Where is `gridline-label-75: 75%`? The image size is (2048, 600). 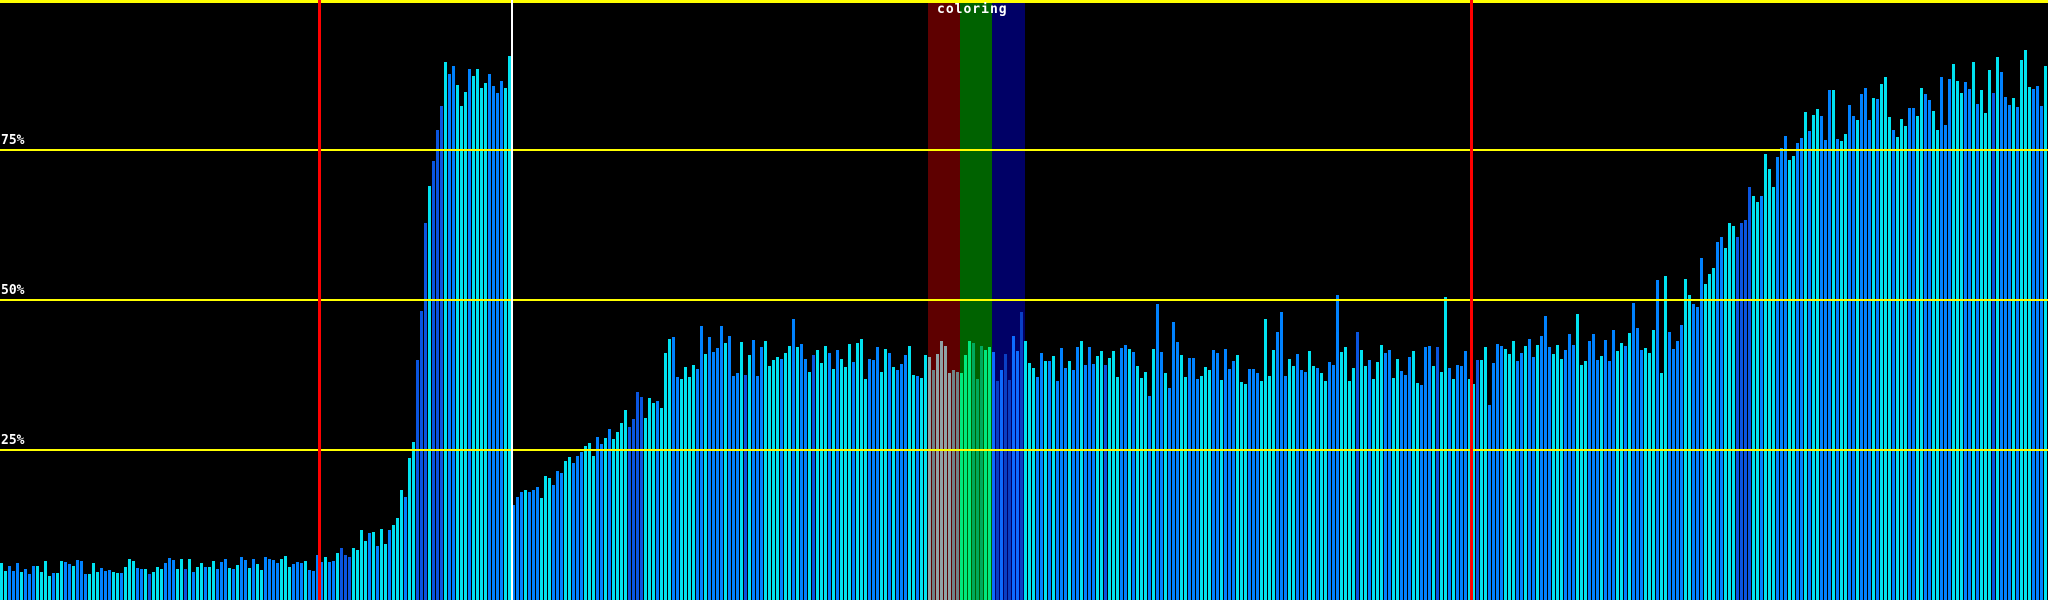 gridline-label-75: 75% is located at coordinates (13, 140).